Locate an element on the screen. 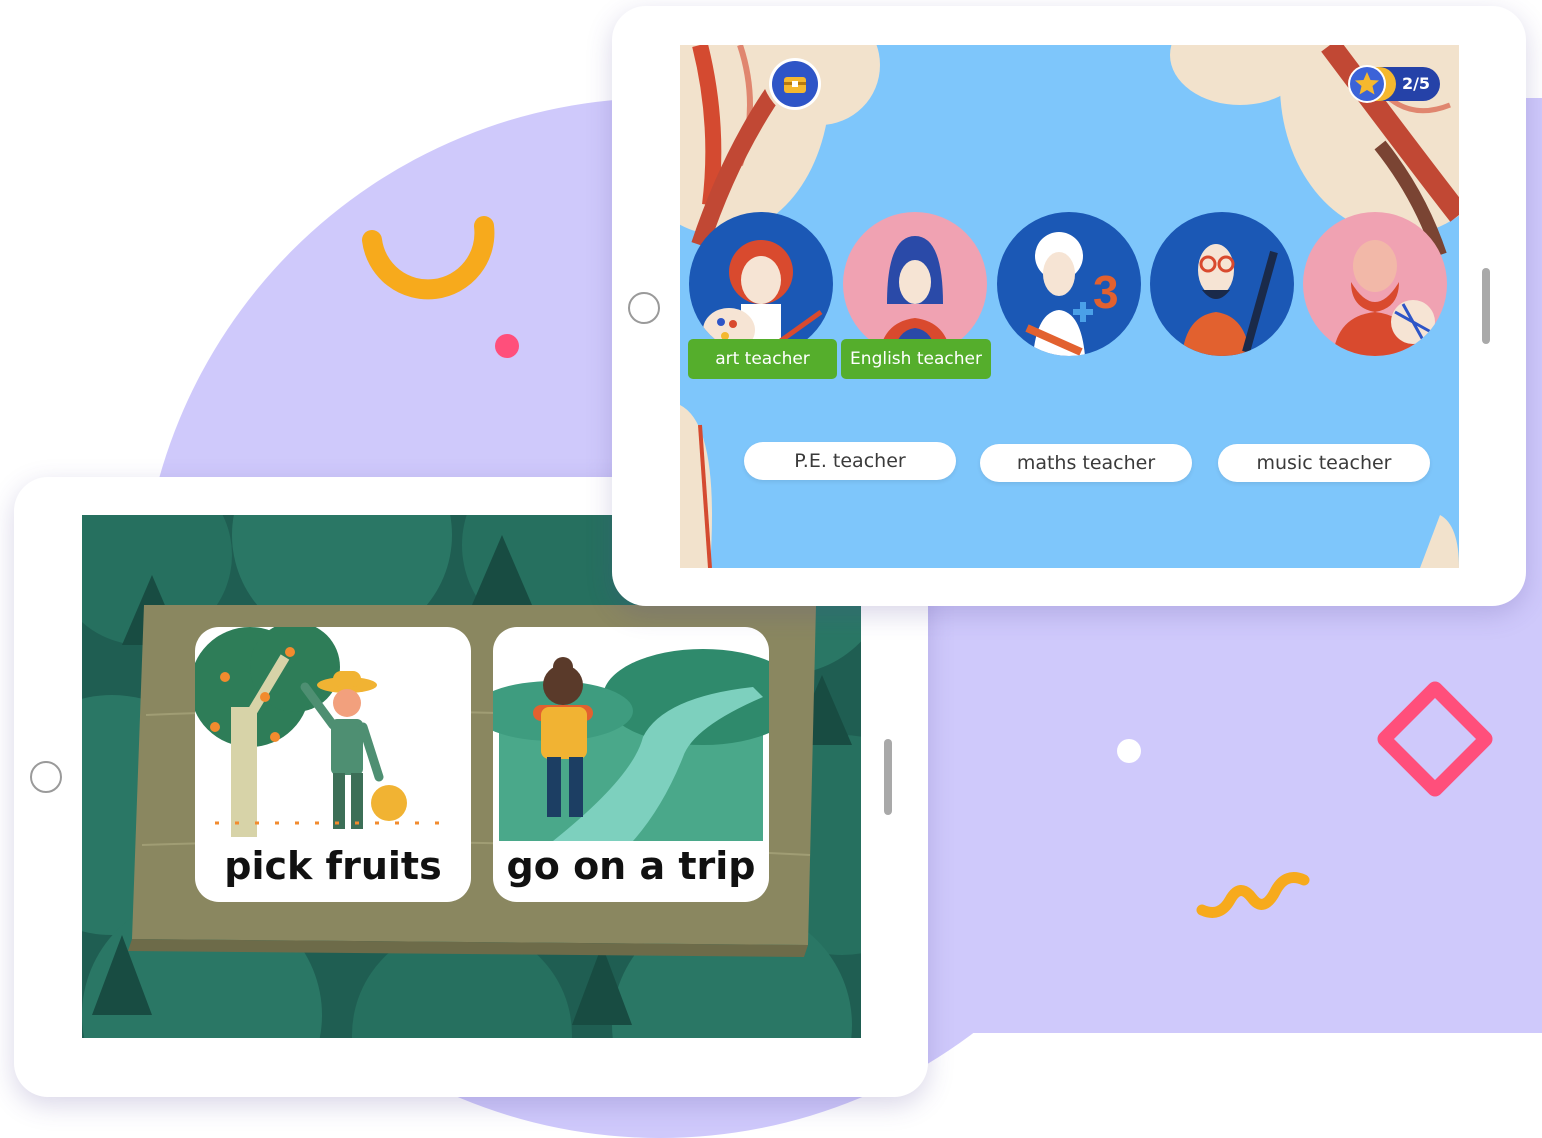 The width and height of the screenshot is (1542, 1138). avatar-art-teacher is located at coordinates (761, 284).